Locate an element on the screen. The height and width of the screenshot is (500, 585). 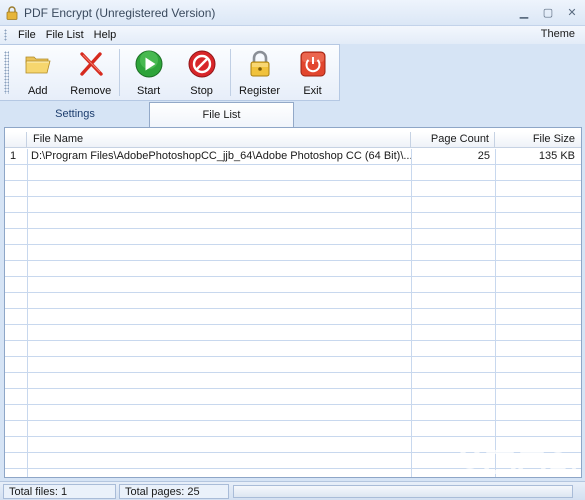
toolbar-grip is located at coordinates (7, 72).